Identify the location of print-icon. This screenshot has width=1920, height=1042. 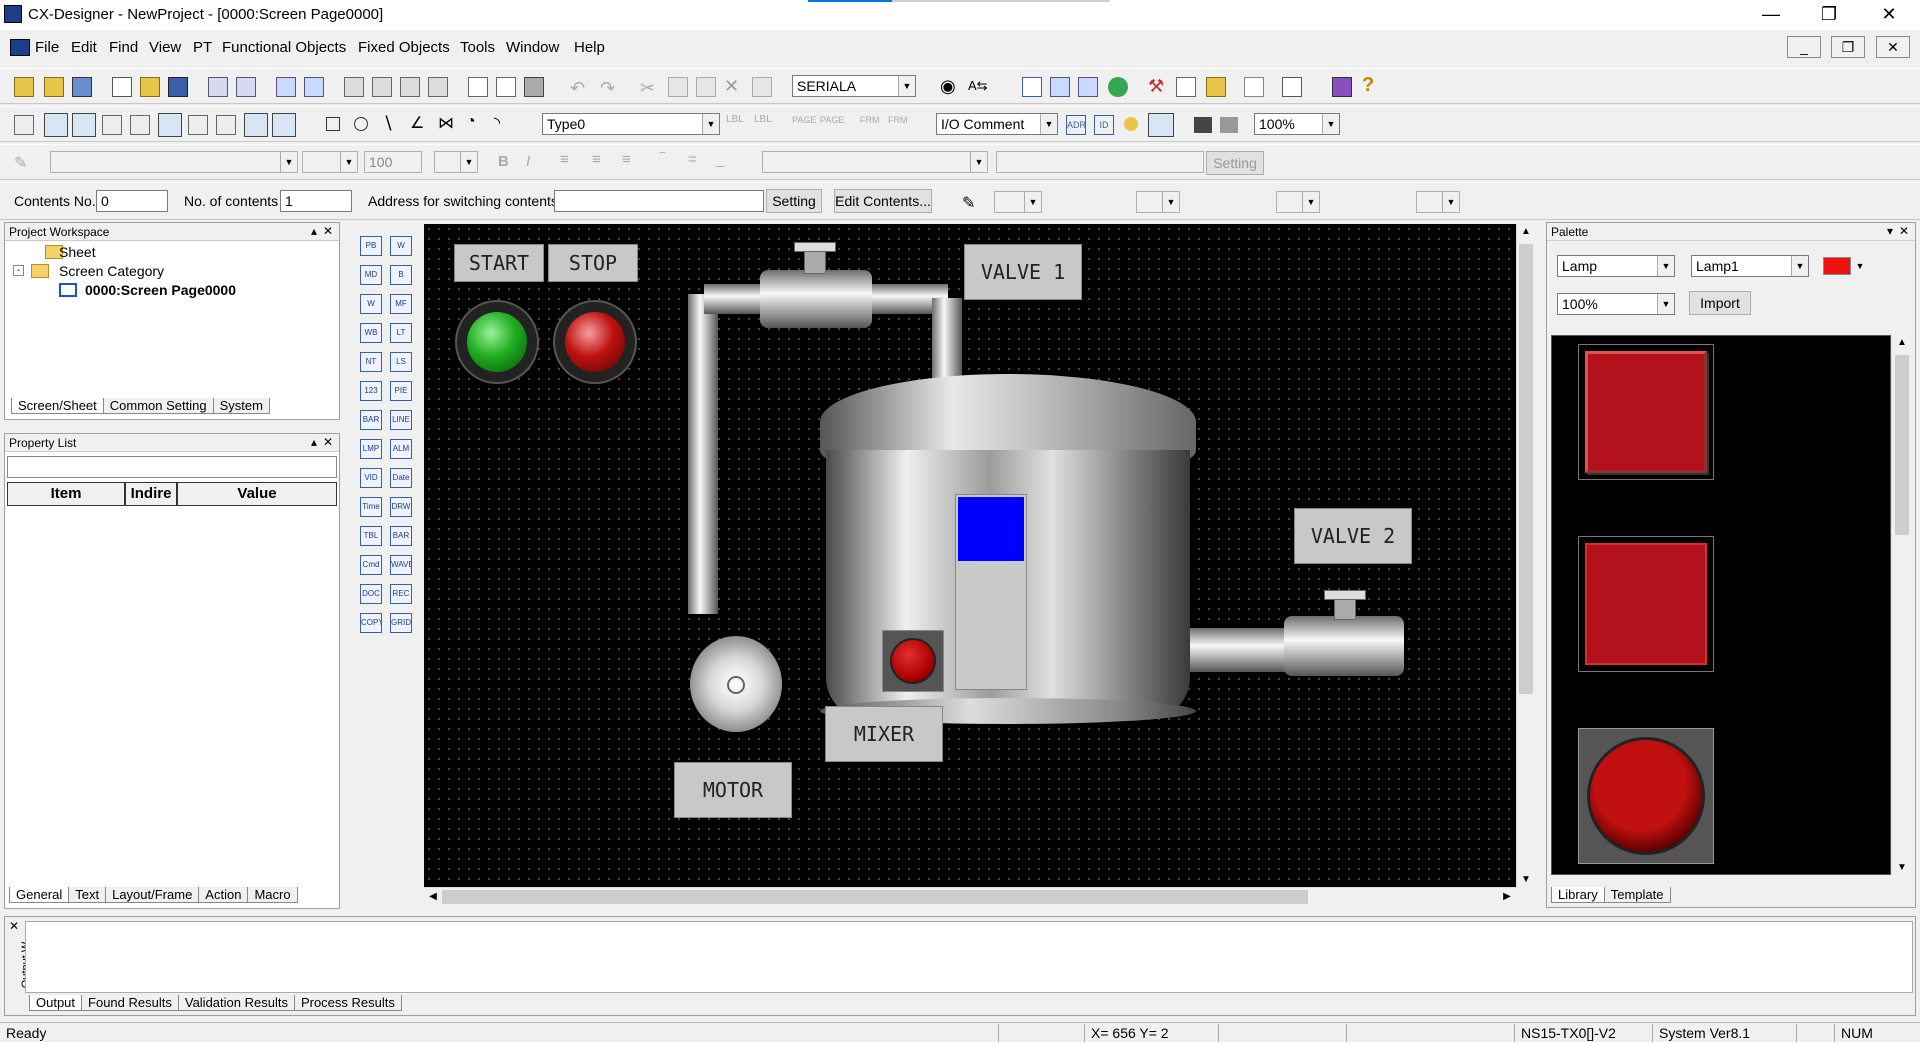
(534, 87).